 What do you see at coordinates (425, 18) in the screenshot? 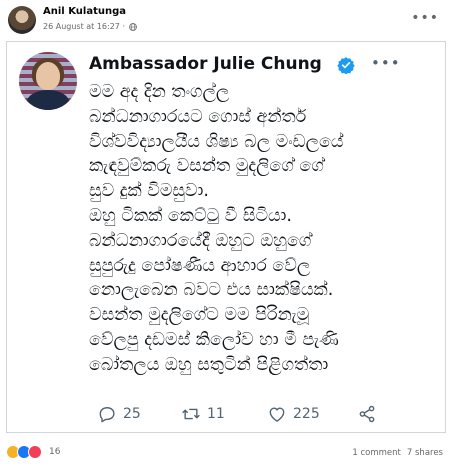
I see `more-horizontal-icon: •••` at bounding box center [425, 18].